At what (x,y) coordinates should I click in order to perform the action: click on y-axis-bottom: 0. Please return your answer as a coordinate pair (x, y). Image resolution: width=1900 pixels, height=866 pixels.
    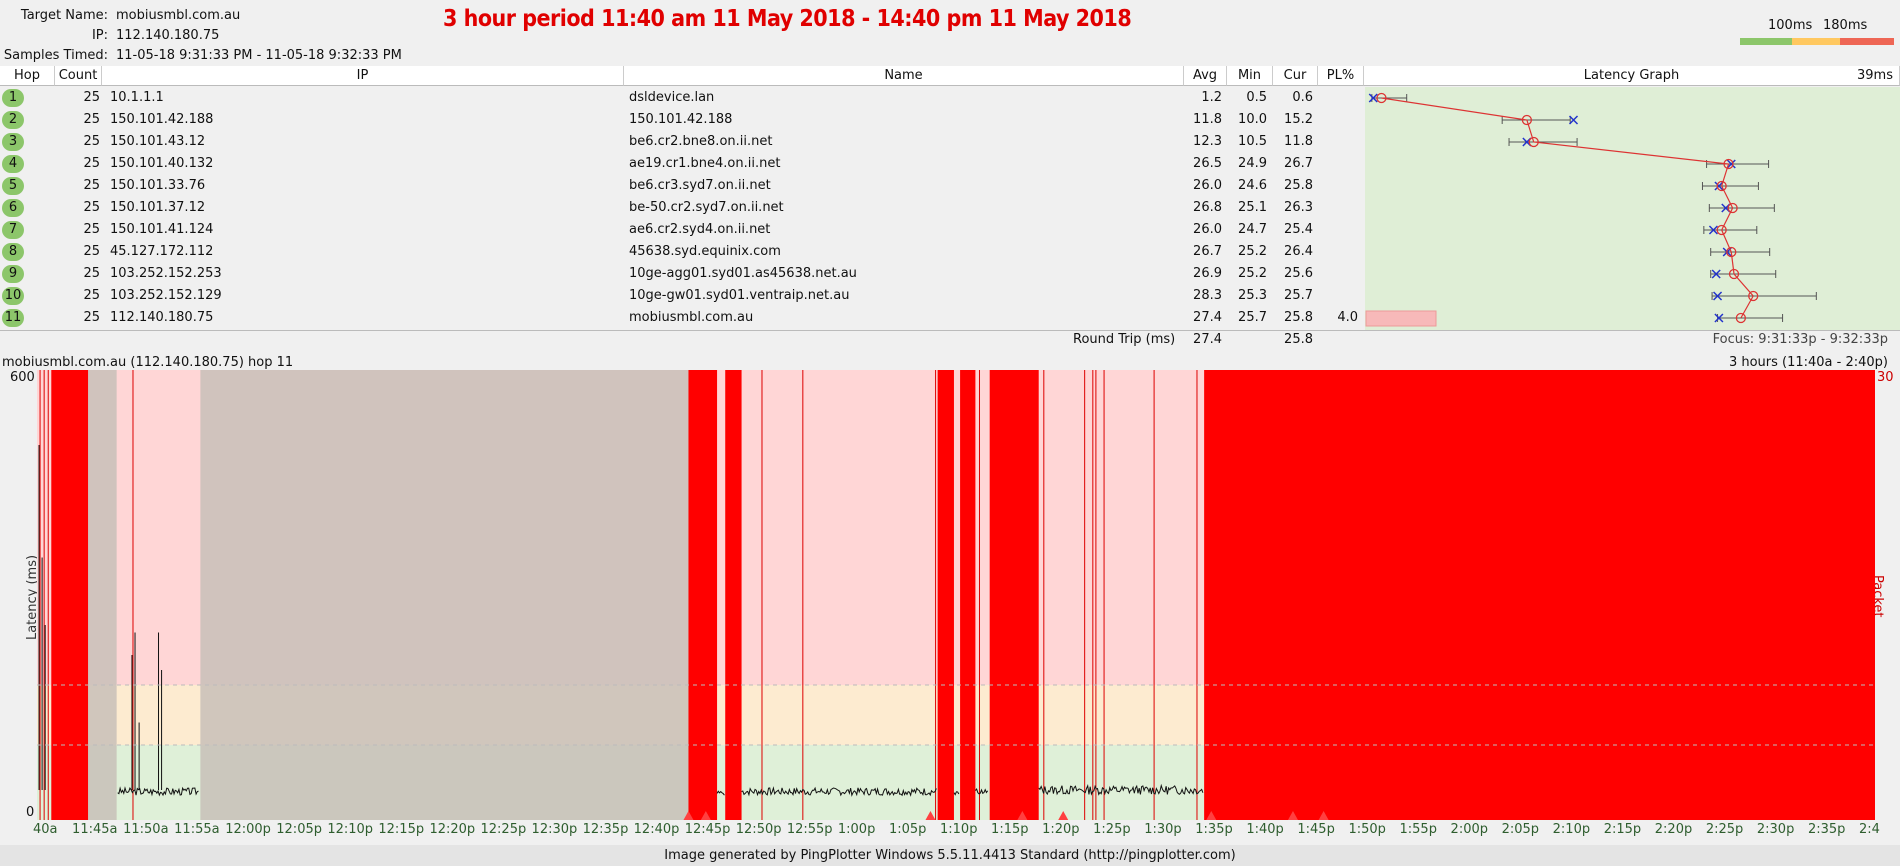
    Looking at the image, I should click on (30, 812).